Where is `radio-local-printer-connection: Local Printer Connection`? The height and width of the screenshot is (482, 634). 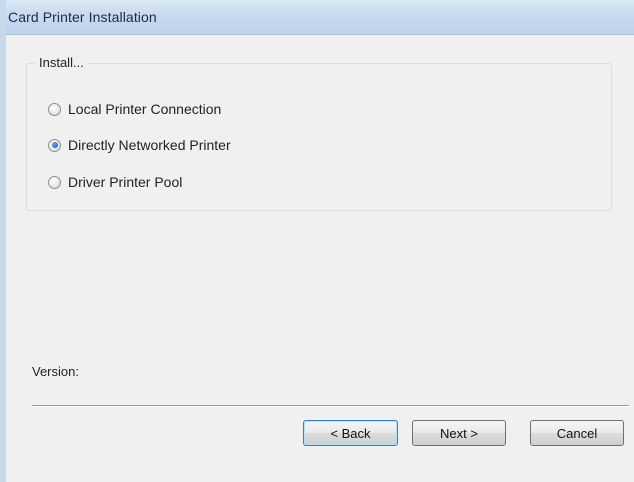
radio-local-printer-connection: Local Printer Connection is located at coordinates (134, 109).